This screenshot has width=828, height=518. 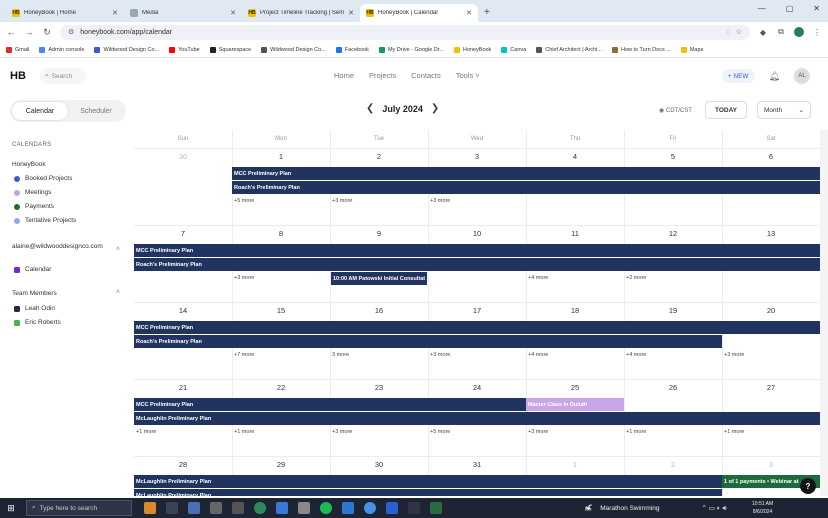 I want to click on nav-projects: Projects, so click(x=382, y=75).